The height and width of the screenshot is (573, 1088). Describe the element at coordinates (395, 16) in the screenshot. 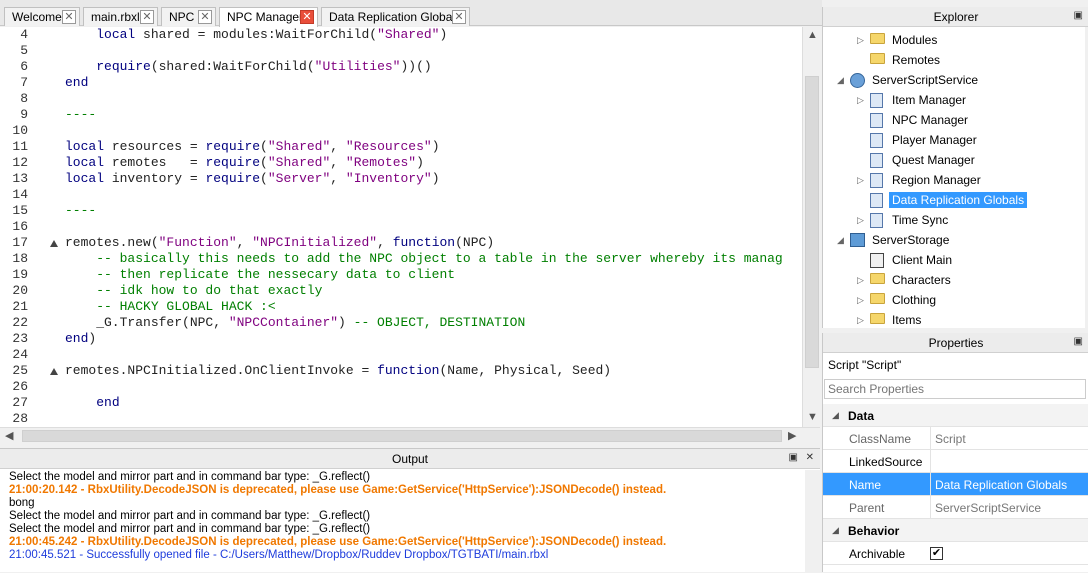

I see `tab-data-replication-globals: Data Replication Globals ✕` at that location.